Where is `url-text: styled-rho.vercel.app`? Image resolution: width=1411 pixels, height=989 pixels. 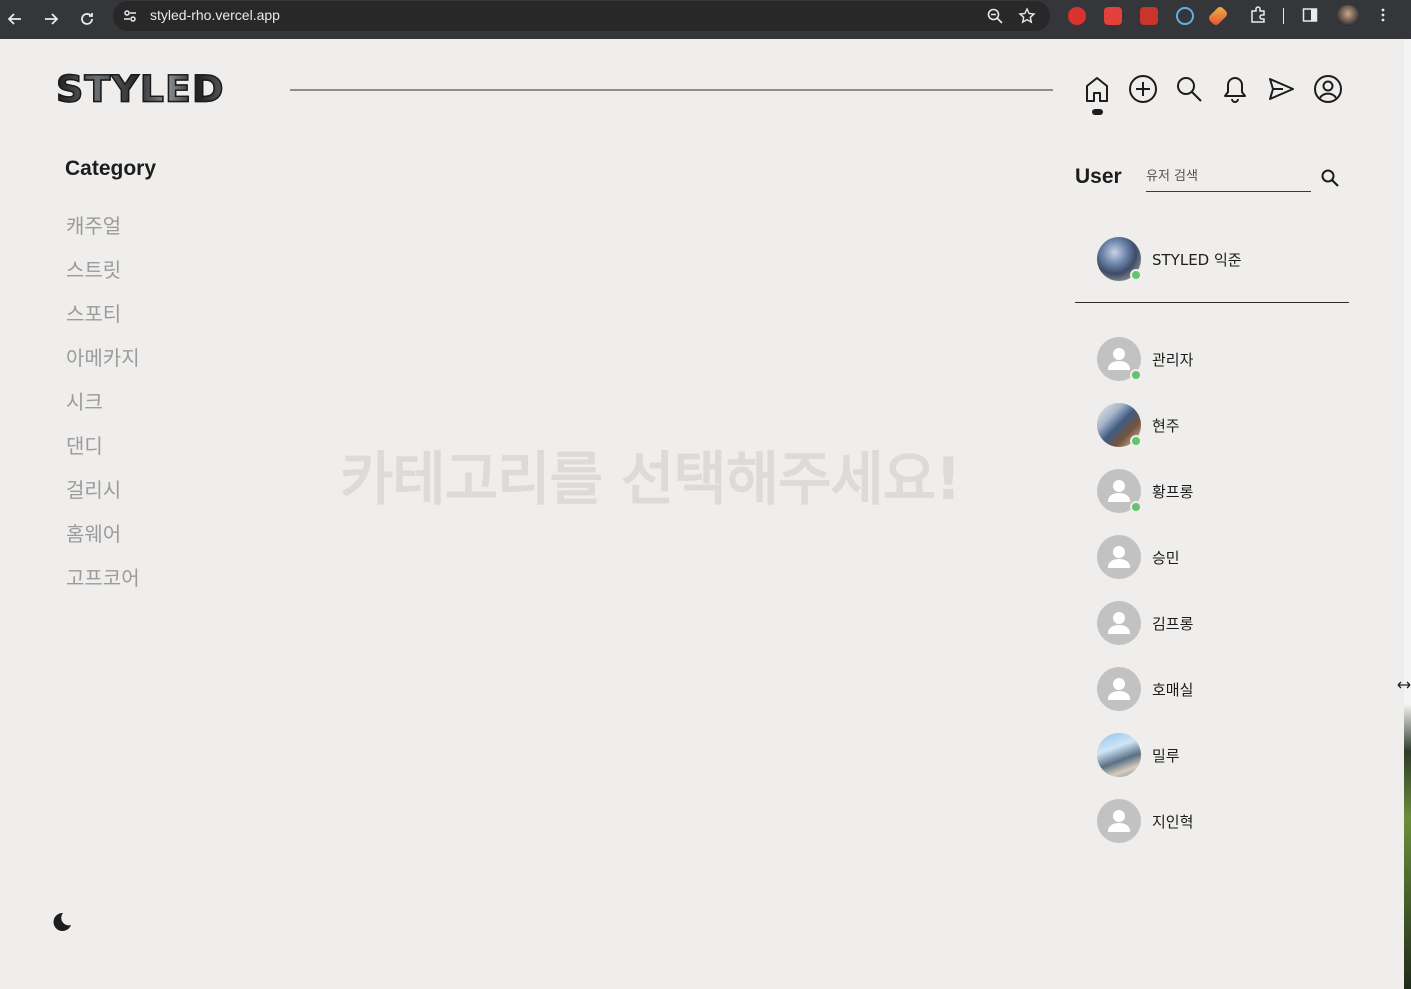 url-text: styled-rho.vercel.app is located at coordinates (215, 15).